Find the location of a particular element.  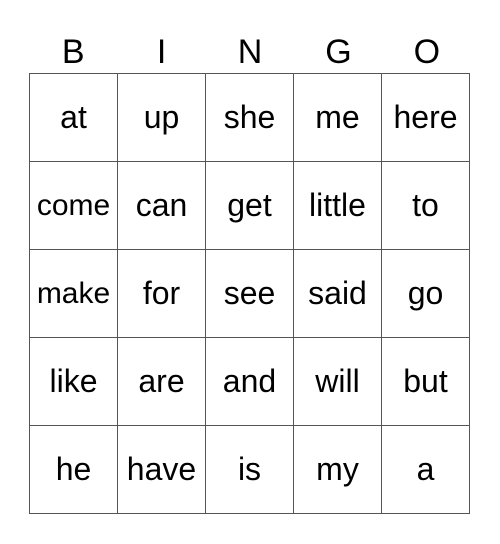

header-letter-n: N is located at coordinates (250, 52).